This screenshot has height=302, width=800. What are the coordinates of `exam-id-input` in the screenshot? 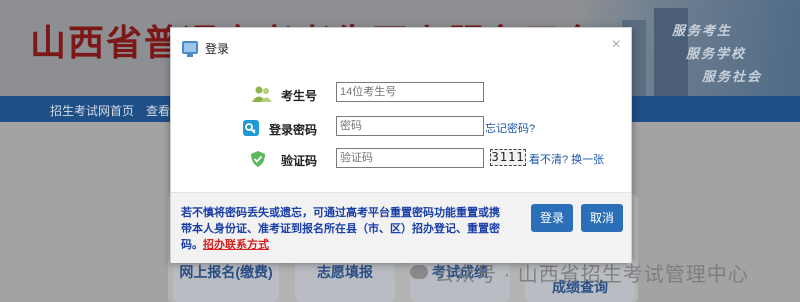 It's located at (410, 92).